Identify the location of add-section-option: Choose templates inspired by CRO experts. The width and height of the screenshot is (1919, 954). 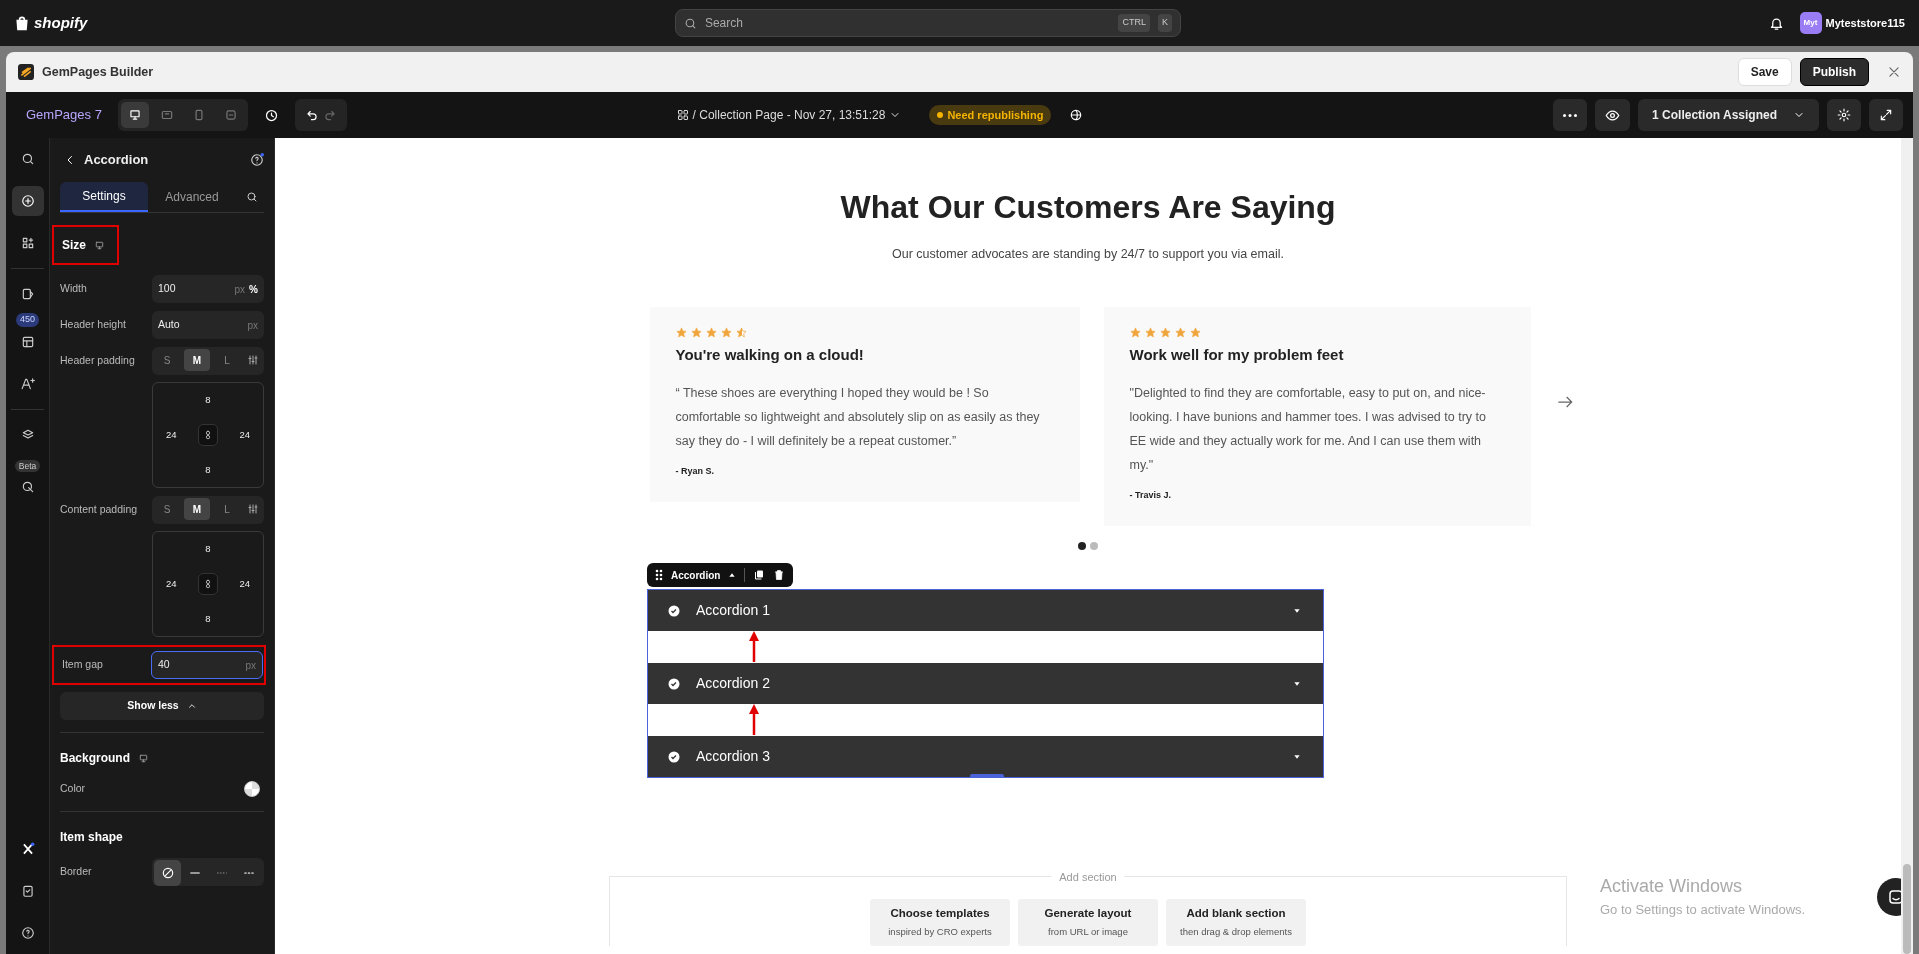
(940, 922).